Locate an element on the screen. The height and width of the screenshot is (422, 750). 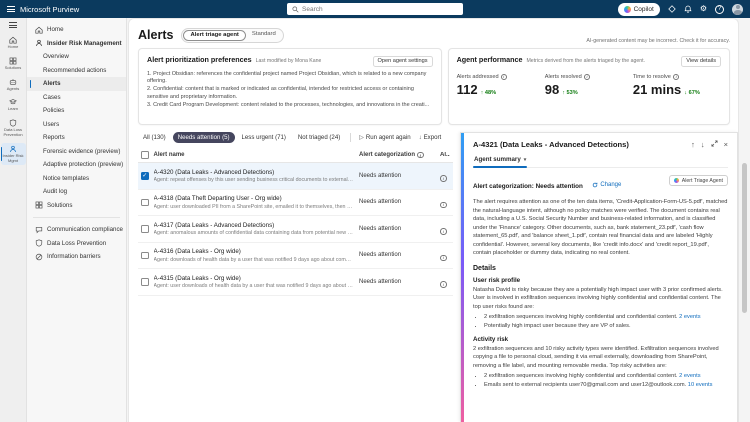
sidebar-item-overview: Overview is located at coordinates (76, 57).